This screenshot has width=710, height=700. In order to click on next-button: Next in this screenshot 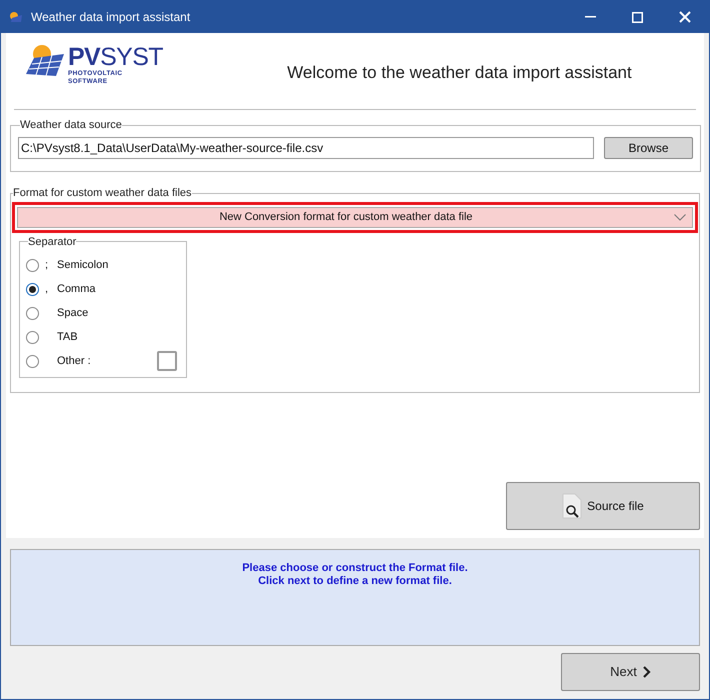, I will do `click(630, 672)`.